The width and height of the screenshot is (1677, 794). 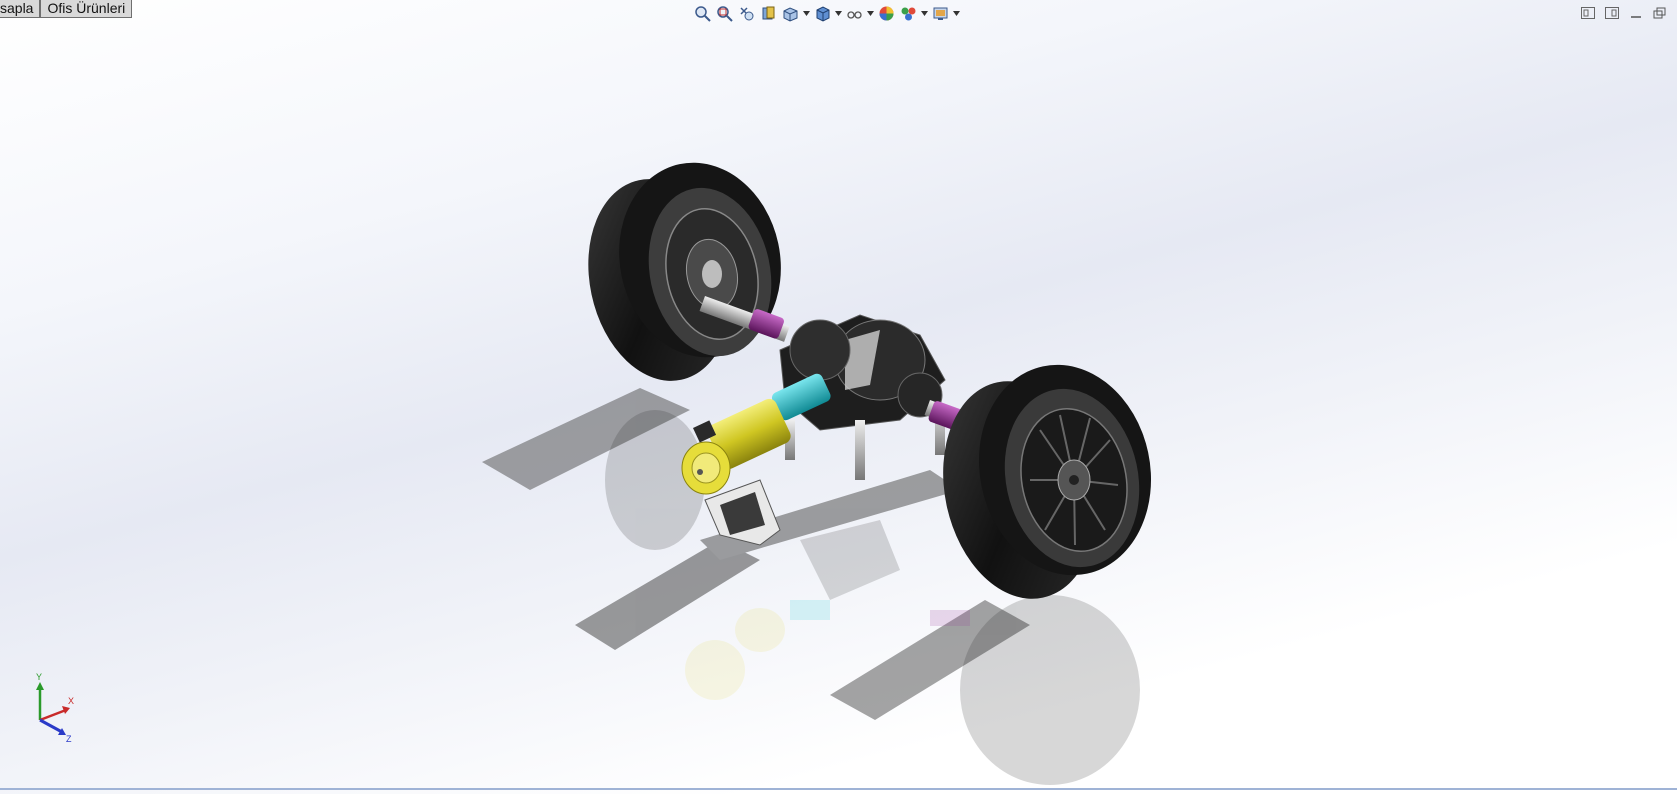 I want to click on apply-scene-icon, so click(x=908, y=13).